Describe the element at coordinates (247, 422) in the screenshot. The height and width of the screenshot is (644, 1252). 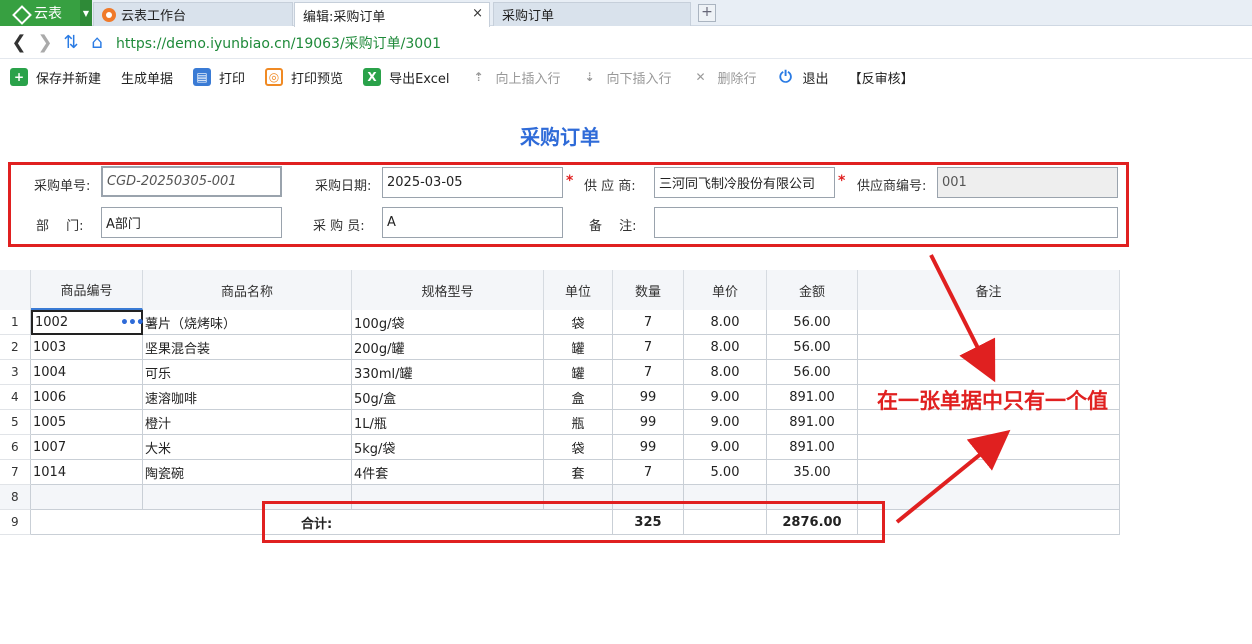
I see `cell-name: 橙汁` at that location.